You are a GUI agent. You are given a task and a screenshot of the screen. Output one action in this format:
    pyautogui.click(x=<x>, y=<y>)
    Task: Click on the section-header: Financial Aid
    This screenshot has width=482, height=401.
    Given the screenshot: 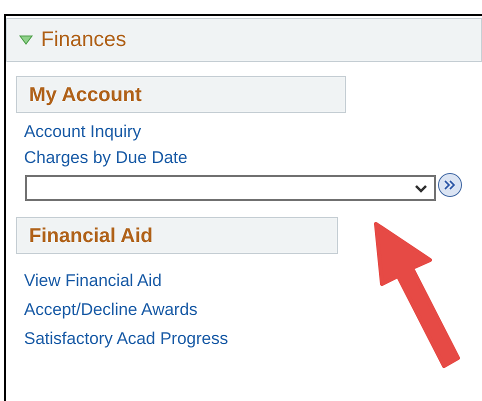 What is the action you would take?
    pyautogui.click(x=177, y=235)
    